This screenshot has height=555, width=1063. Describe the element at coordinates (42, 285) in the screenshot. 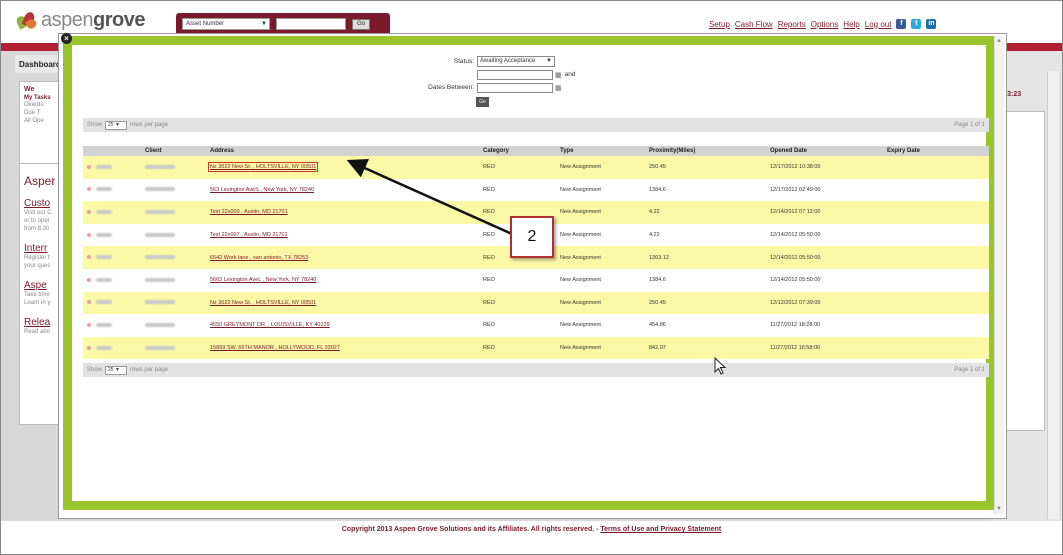

I see `section-title: Aspe` at that location.